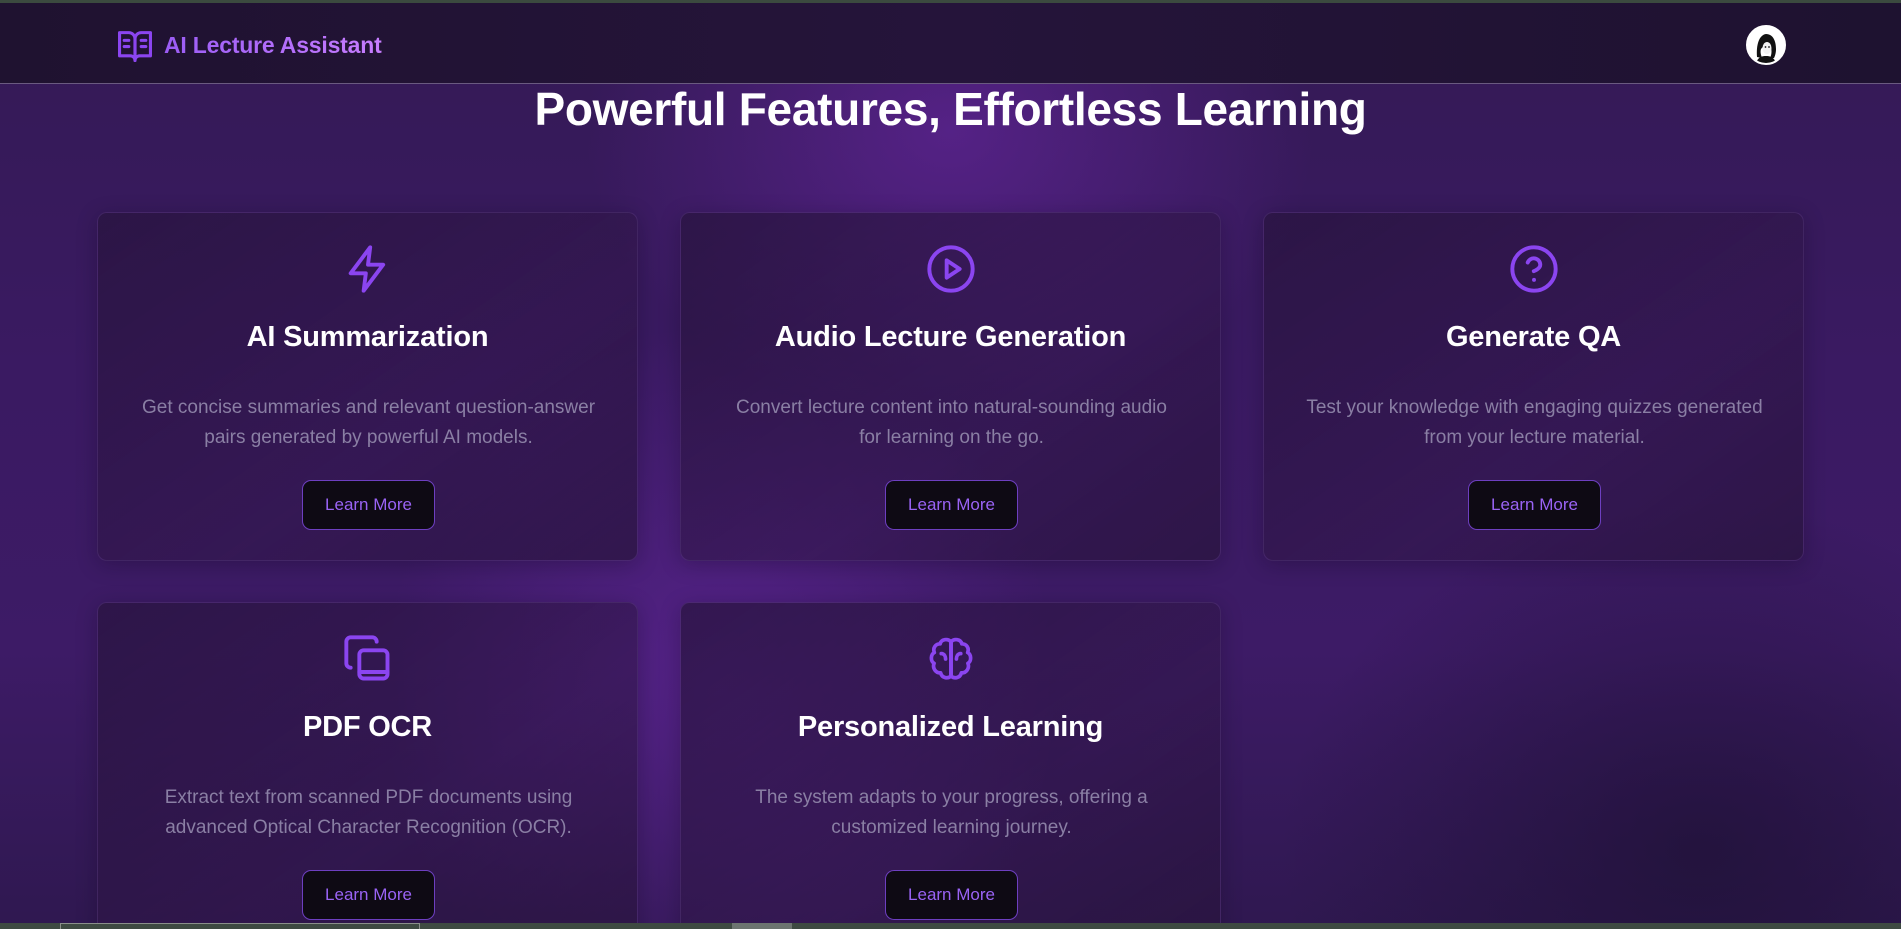 This screenshot has height=929, width=1901. Describe the element at coordinates (1533, 337) in the screenshot. I see `feature-title: Generate QA` at that location.